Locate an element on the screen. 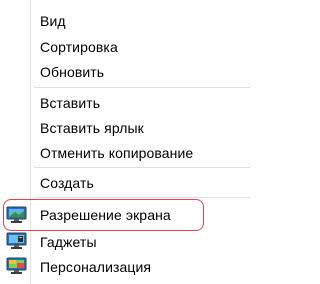  menu-item-sort: Сортировка is located at coordinates (125, 47).